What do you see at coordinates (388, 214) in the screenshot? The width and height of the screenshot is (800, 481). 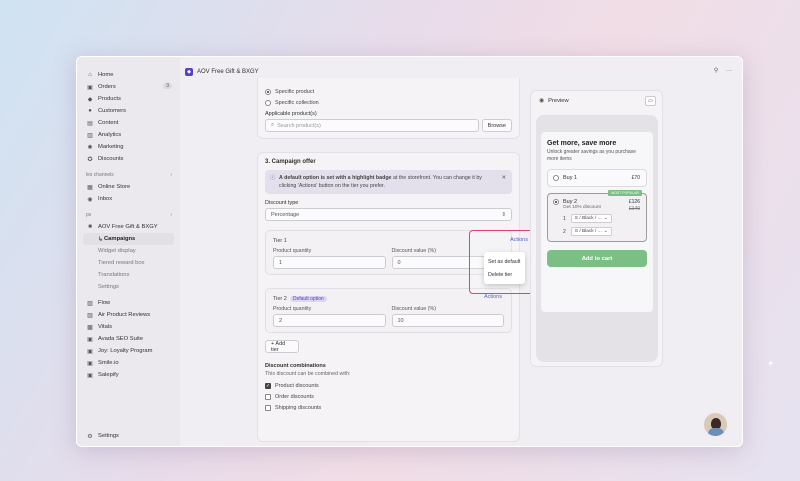 I see `discount-type-select: Percentage ⇕` at bounding box center [388, 214].